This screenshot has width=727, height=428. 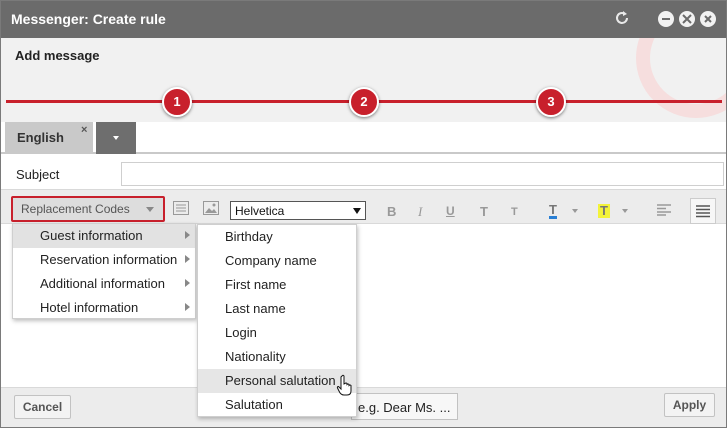 I want to click on submenu-item-label: Personal salutation, so click(x=280, y=380).